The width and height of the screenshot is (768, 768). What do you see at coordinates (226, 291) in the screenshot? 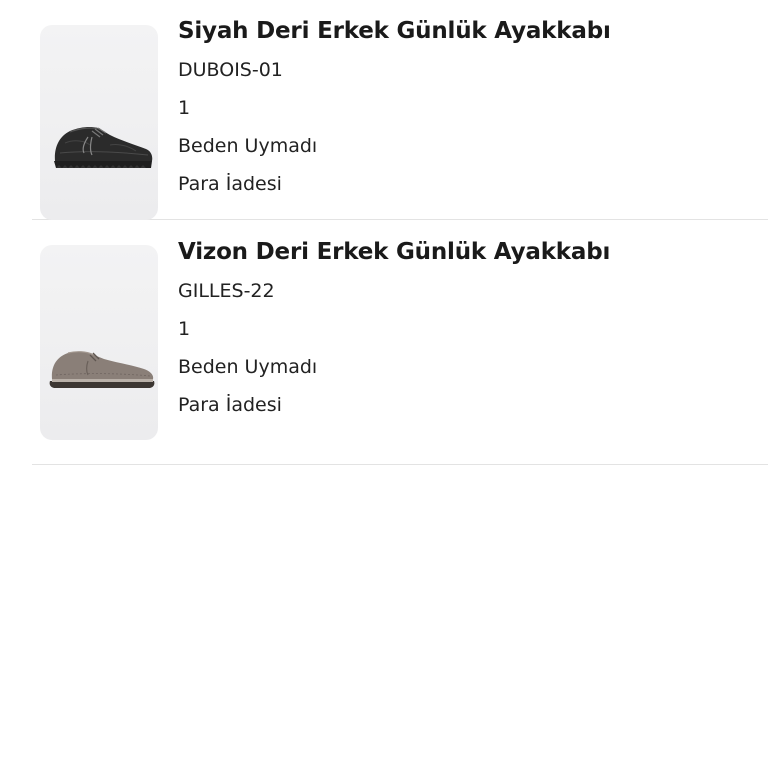
I see `product-code: GILLES-22` at bounding box center [226, 291].